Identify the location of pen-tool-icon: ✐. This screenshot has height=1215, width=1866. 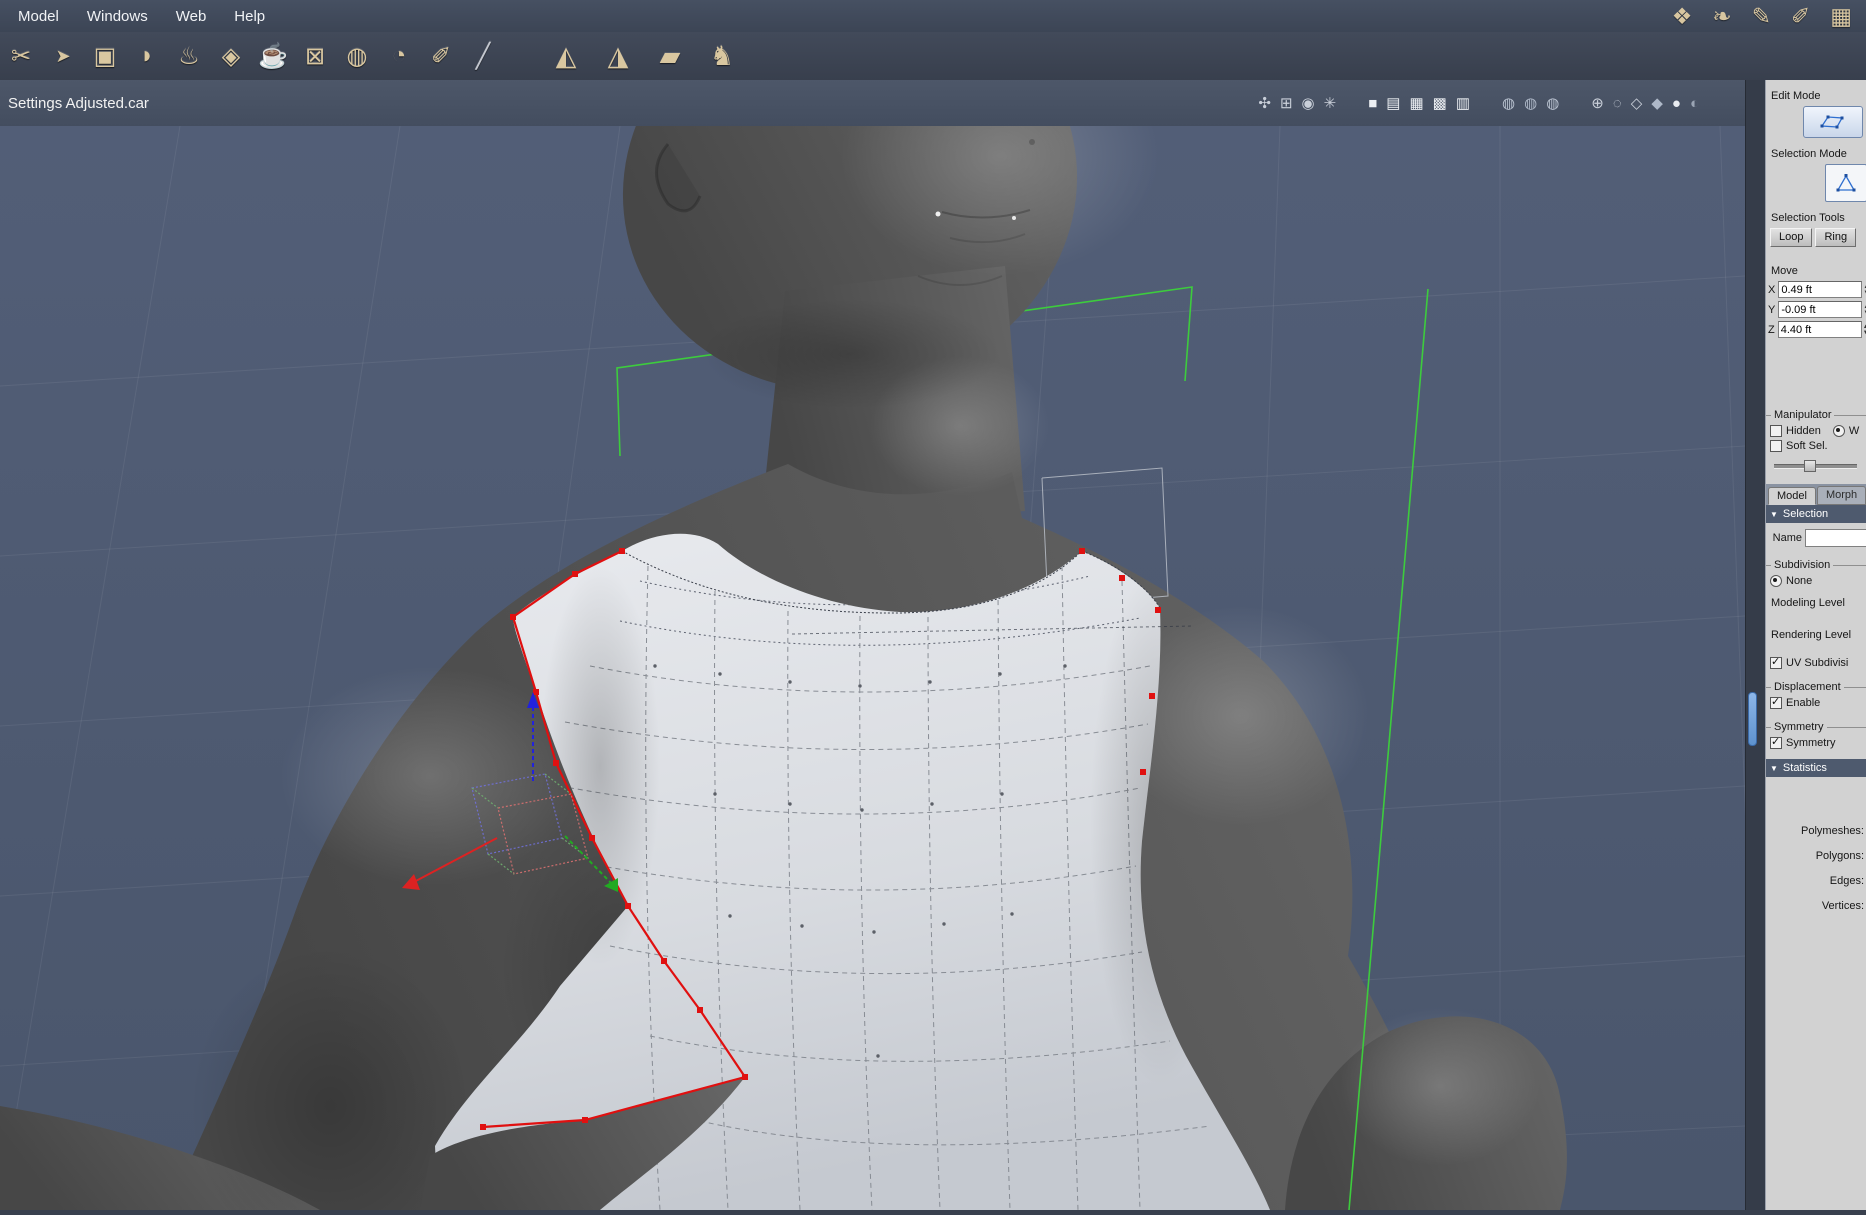
(1800, 16).